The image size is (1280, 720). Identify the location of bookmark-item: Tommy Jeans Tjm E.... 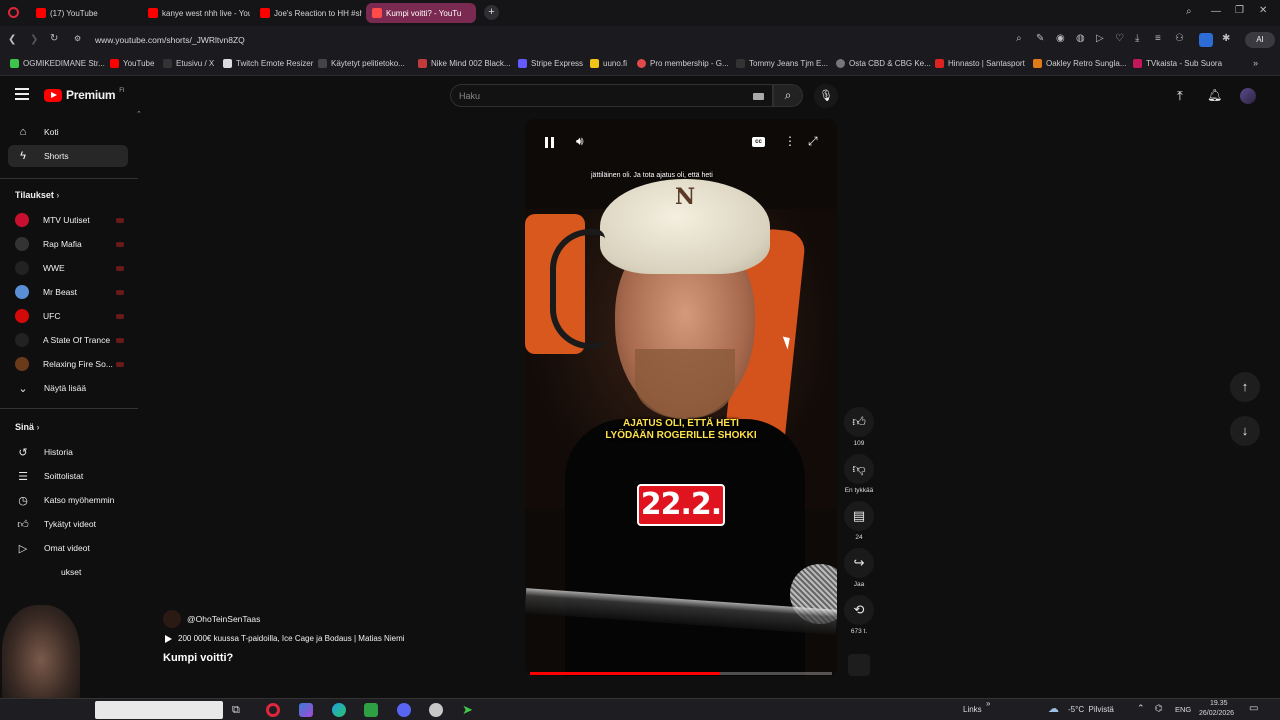
(782, 63).